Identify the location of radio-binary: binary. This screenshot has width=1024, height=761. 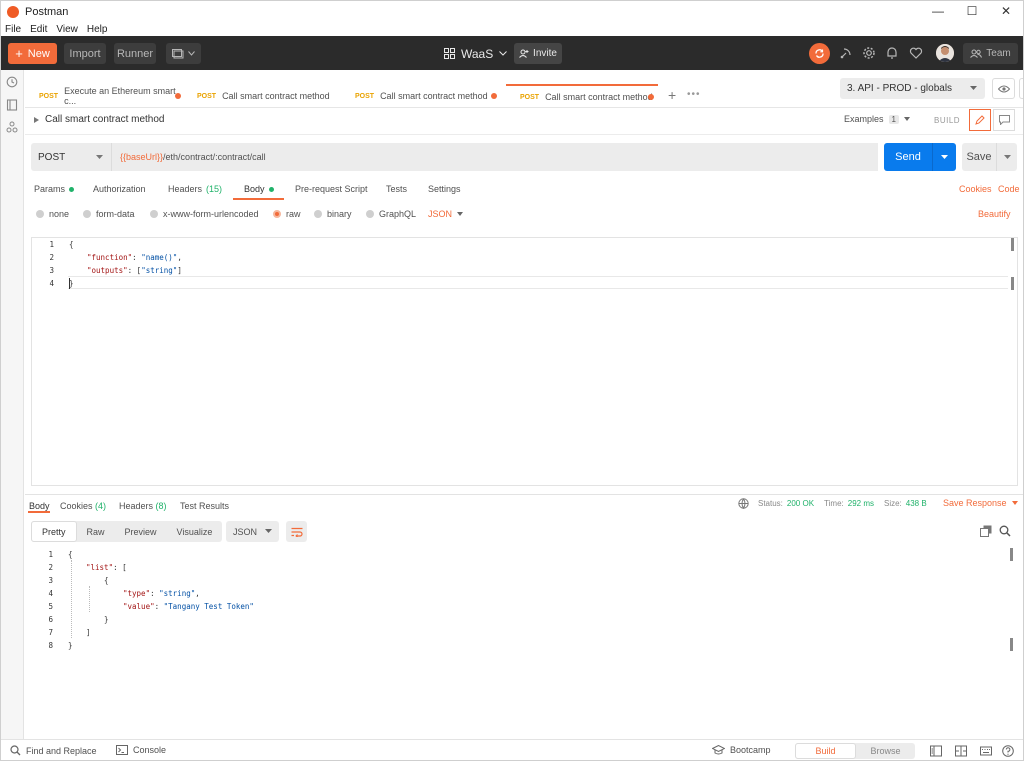
(333, 214).